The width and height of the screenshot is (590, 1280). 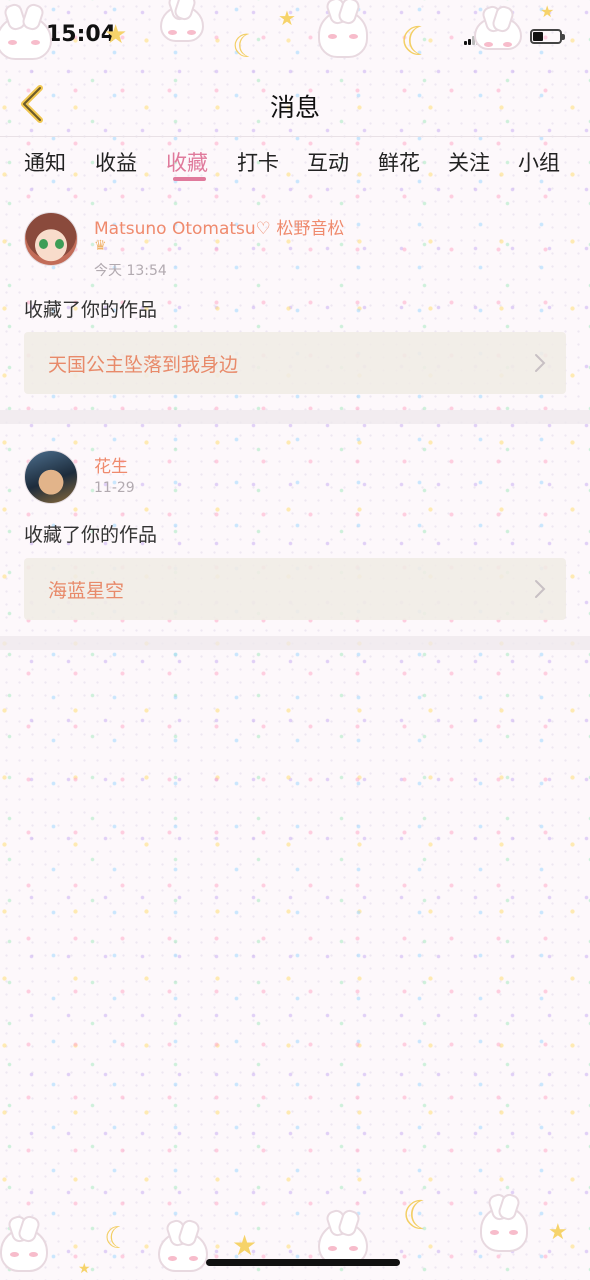 What do you see at coordinates (539, 162) in the screenshot?
I see `tab-groups: 小组` at bounding box center [539, 162].